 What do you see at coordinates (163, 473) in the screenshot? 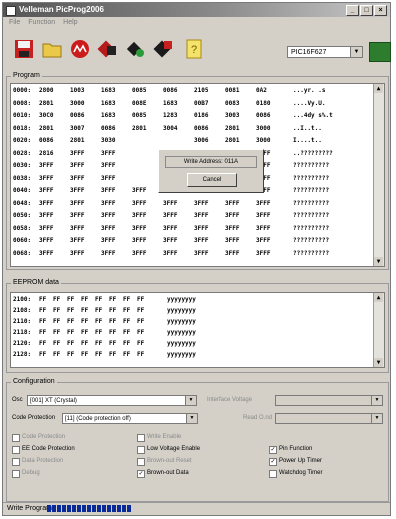
I see `checkbox-brown-out-data: ✓ Brown-out Data` at bounding box center [163, 473].